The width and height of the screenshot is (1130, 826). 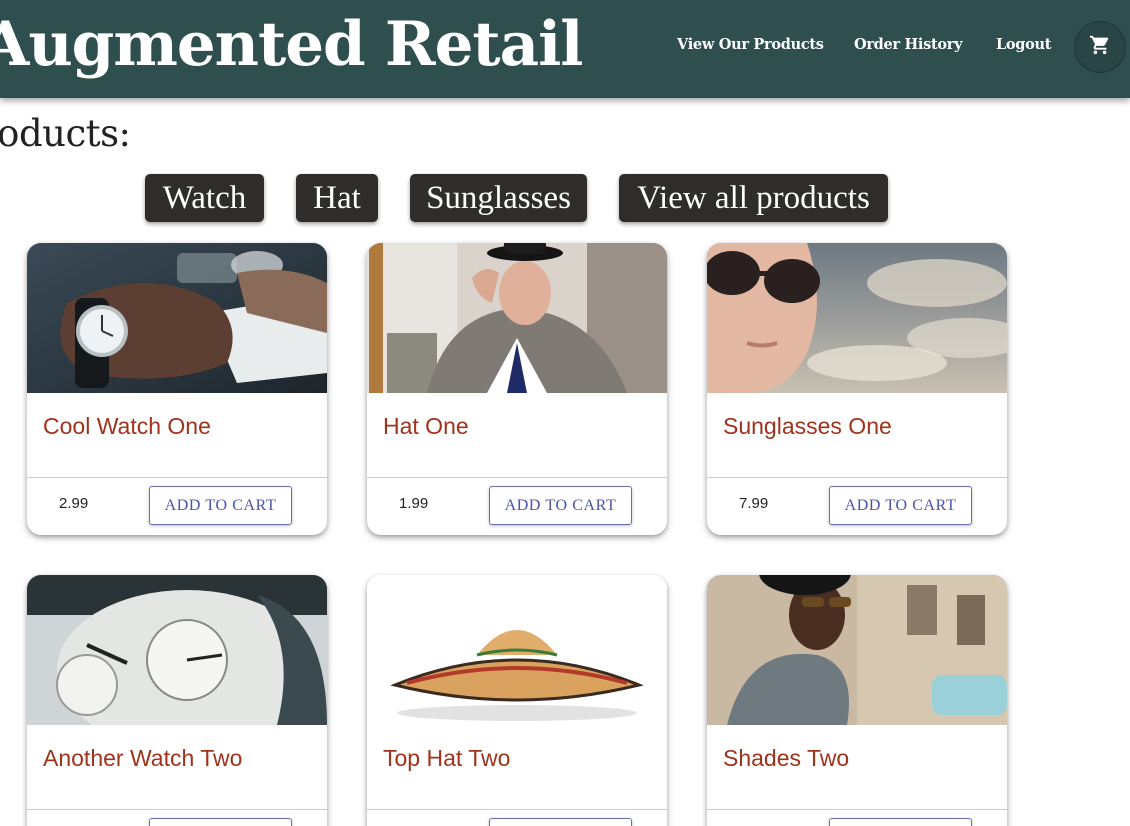 I want to click on product-price: 2.99, so click(x=74, y=503).